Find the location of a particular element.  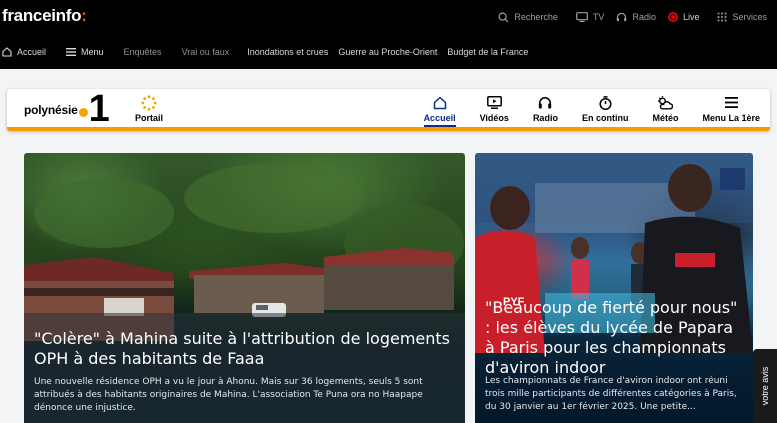

region-tab-menu: Menu La 1ère is located at coordinates (731, 110).